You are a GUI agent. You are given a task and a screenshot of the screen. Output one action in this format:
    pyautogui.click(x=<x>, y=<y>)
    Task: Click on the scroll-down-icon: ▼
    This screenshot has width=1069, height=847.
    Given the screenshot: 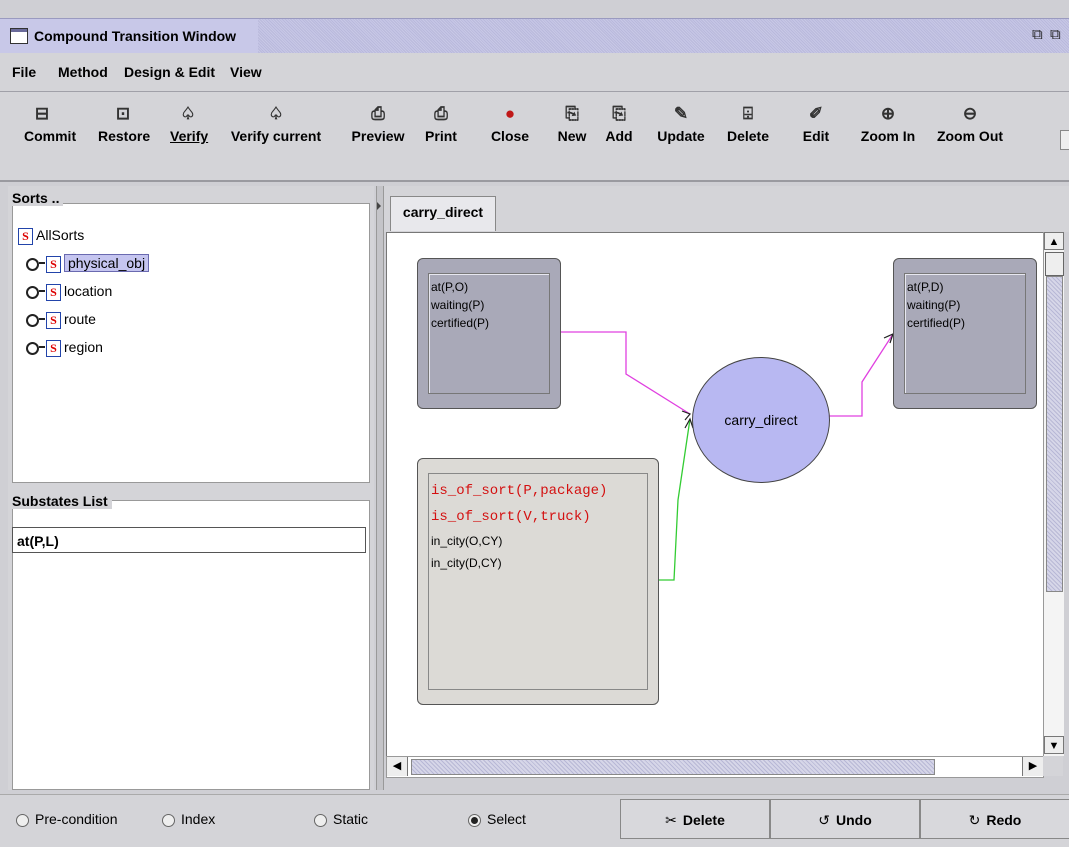 What is the action you would take?
    pyautogui.click(x=1054, y=745)
    